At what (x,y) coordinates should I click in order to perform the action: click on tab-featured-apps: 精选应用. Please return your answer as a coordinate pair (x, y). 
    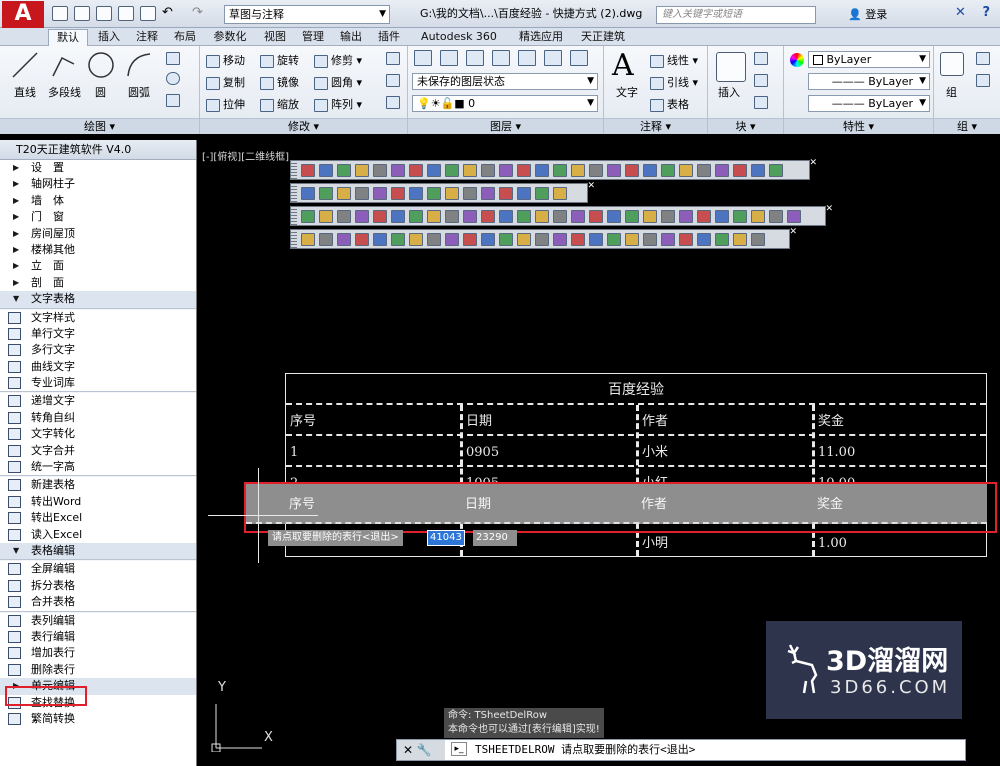
    Looking at the image, I should click on (541, 37).